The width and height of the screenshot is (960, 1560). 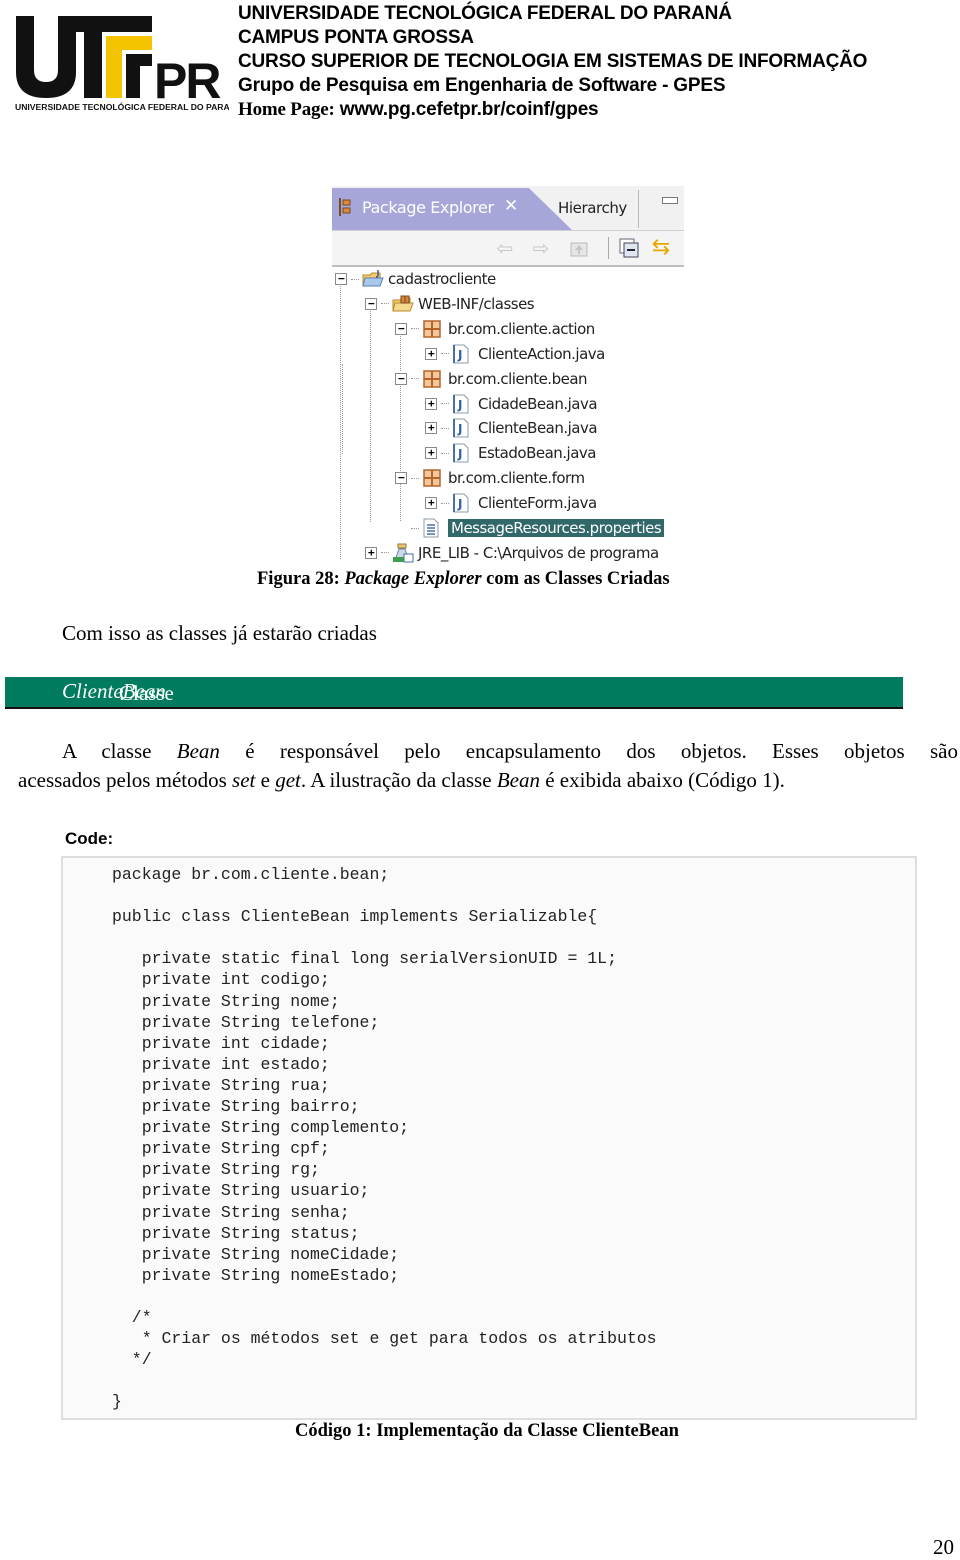 I want to click on tree-item: + J ClienteBean.java, so click(x=511, y=428).